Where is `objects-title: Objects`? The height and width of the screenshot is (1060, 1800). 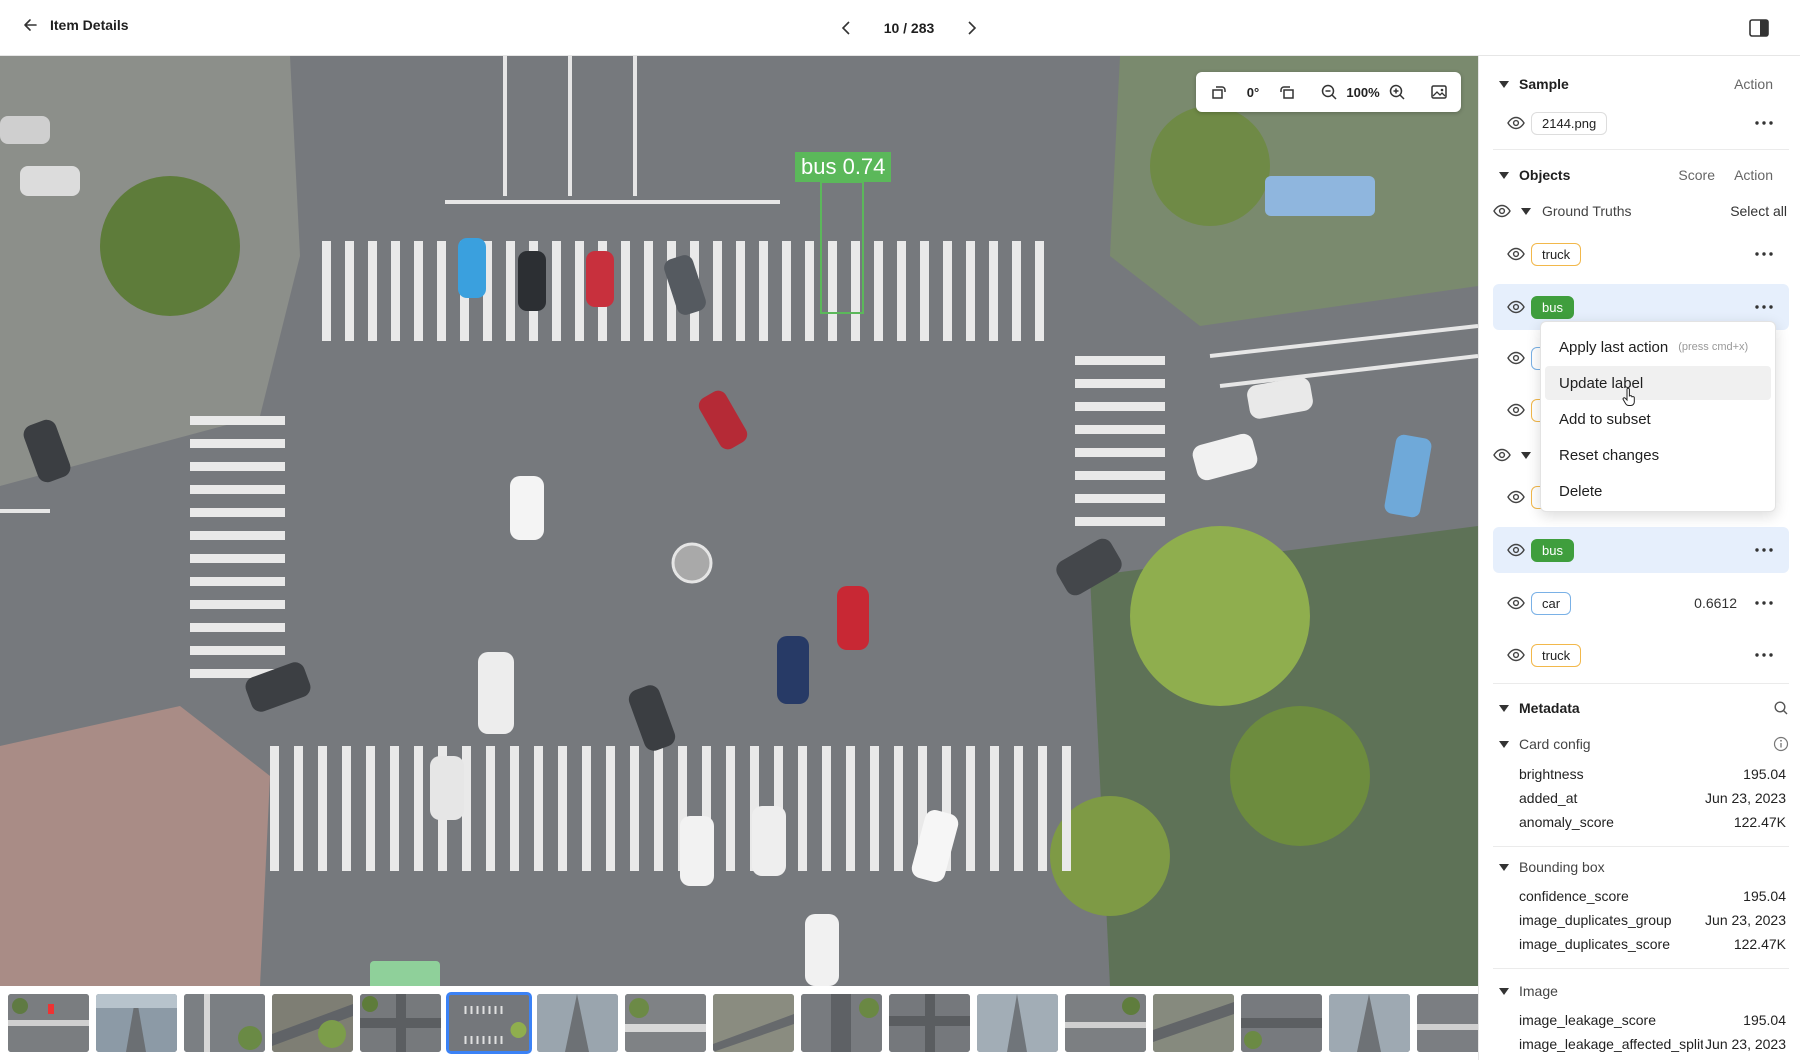
objects-title: Objects is located at coordinates (1545, 175).